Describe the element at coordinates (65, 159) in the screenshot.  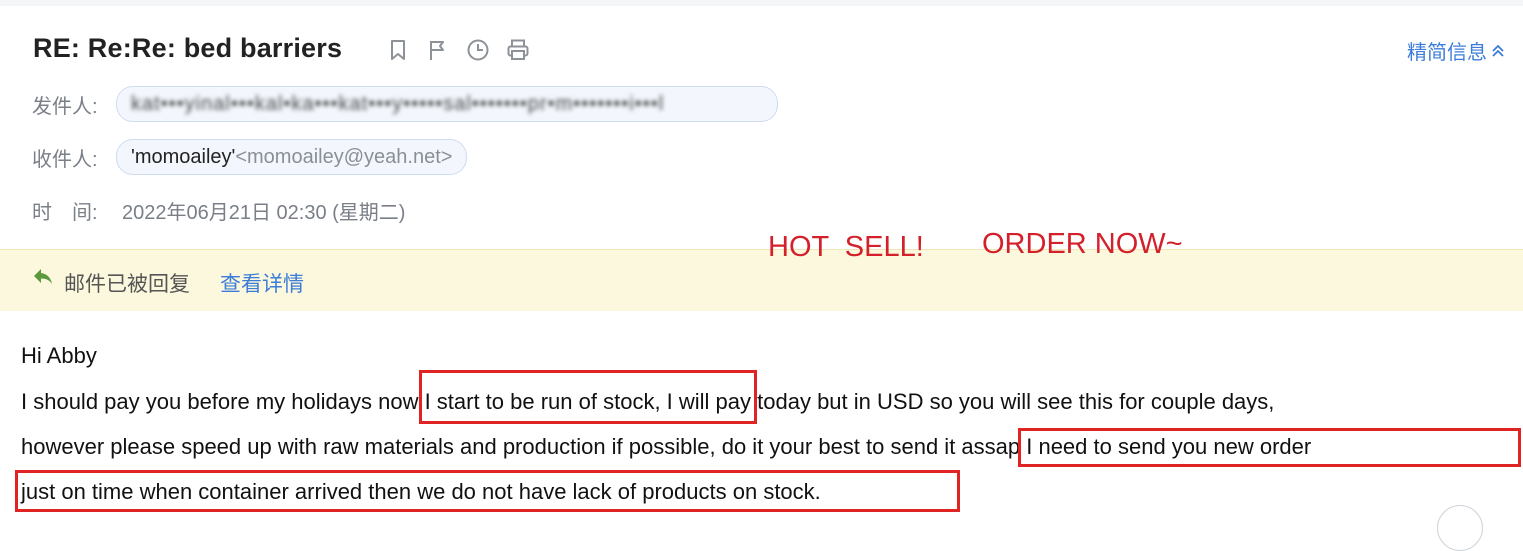
I see `recipient-label: 收件人:` at that location.